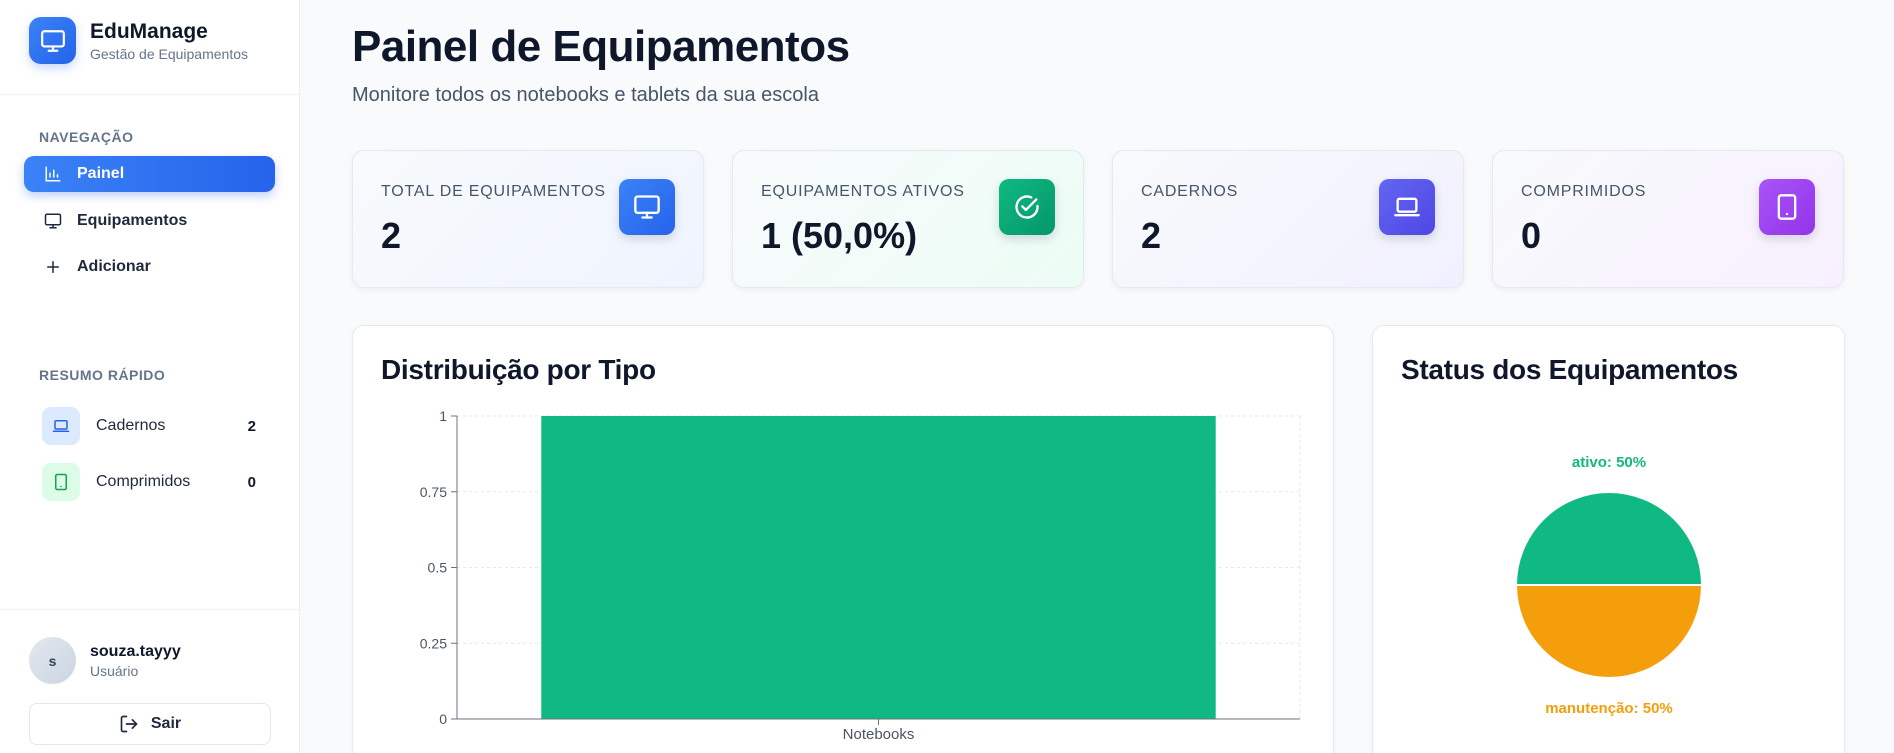 The image size is (1894, 753). I want to click on y-tick-label: 0.75, so click(433, 492).